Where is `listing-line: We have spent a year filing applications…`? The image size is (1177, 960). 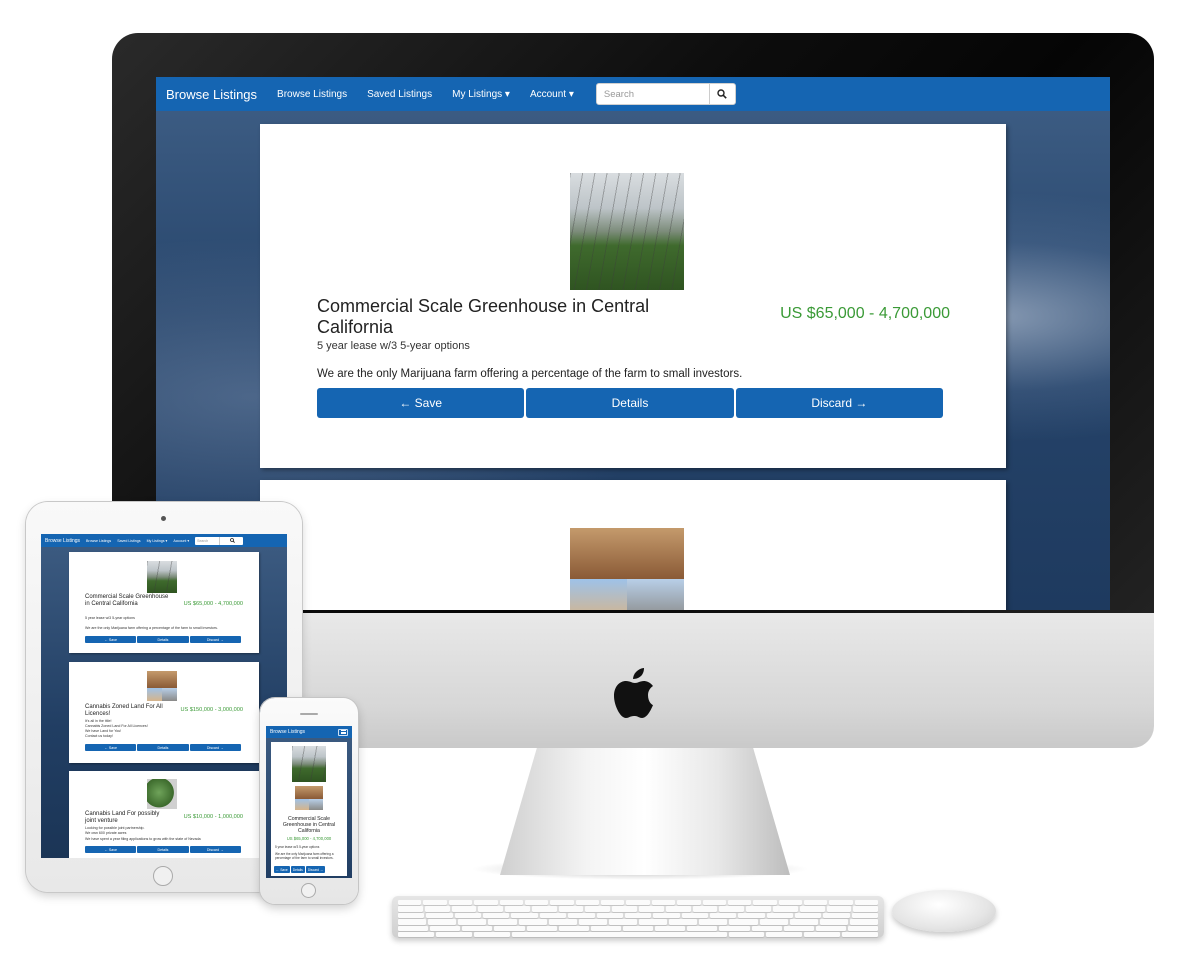
listing-line: We have spent a year filing applications… is located at coordinates (143, 839).